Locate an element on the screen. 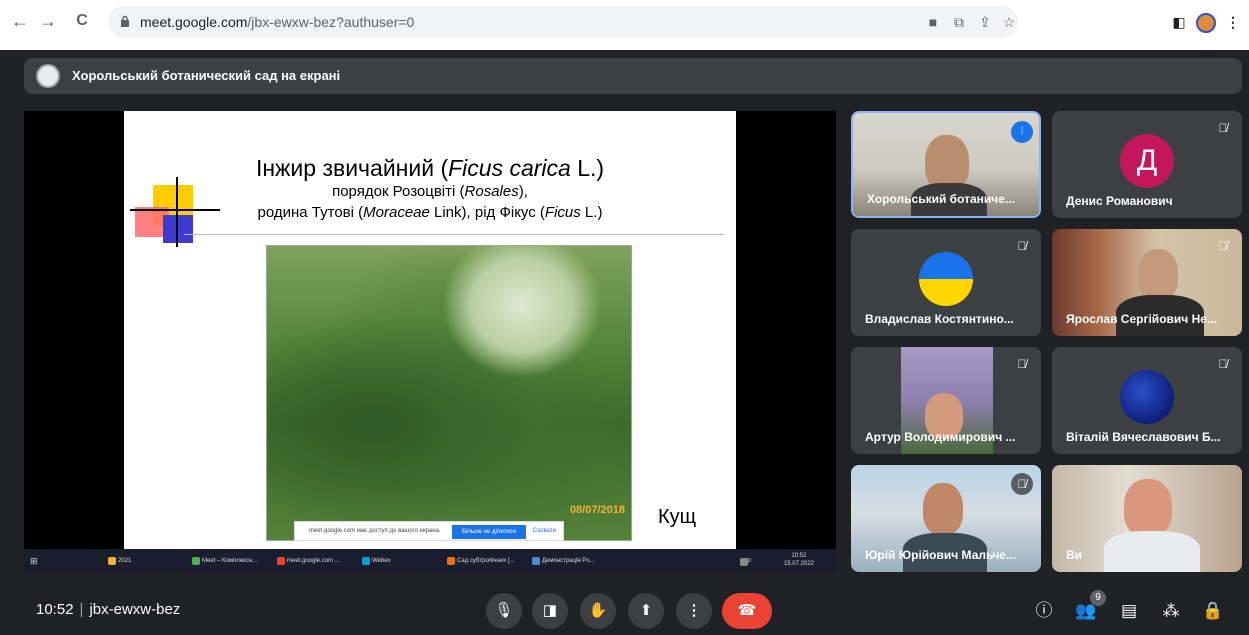  back-icon: ← is located at coordinates (20, 21).